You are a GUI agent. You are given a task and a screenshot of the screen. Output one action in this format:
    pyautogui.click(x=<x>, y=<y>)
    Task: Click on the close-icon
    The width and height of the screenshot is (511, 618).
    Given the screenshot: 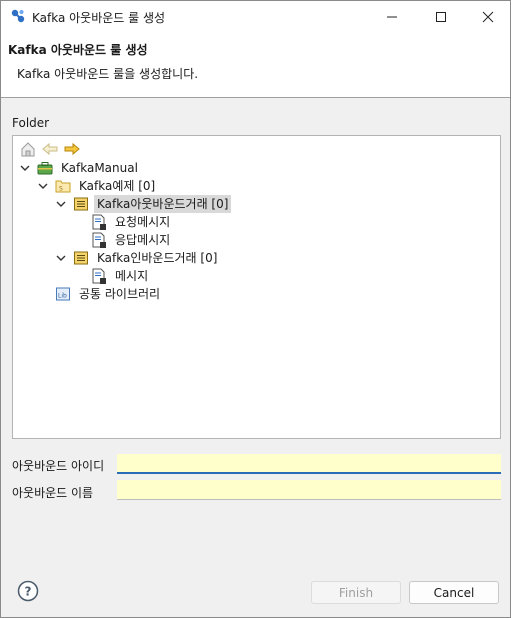 What is the action you would take?
    pyautogui.click(x=488, y=16)
    